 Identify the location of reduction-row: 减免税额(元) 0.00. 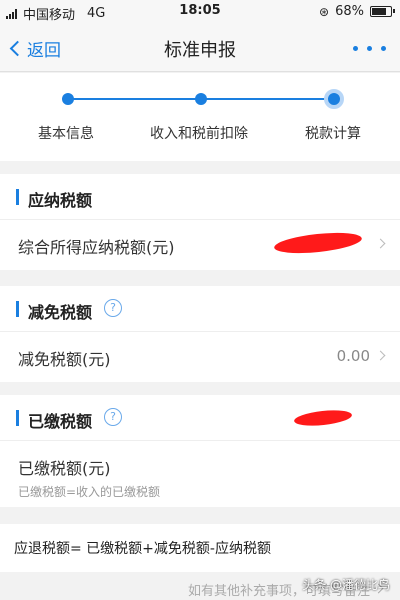
(200, 357).